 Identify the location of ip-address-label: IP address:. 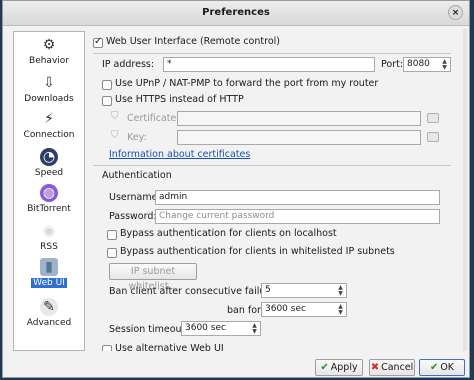
(128, 64).